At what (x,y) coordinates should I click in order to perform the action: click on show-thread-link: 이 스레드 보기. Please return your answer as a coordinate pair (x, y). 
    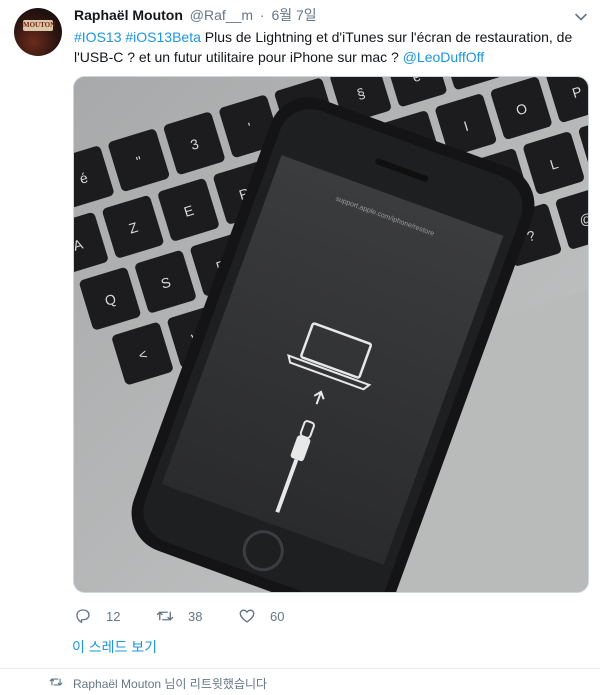
    Looking at the image, I should click on (114, 647).